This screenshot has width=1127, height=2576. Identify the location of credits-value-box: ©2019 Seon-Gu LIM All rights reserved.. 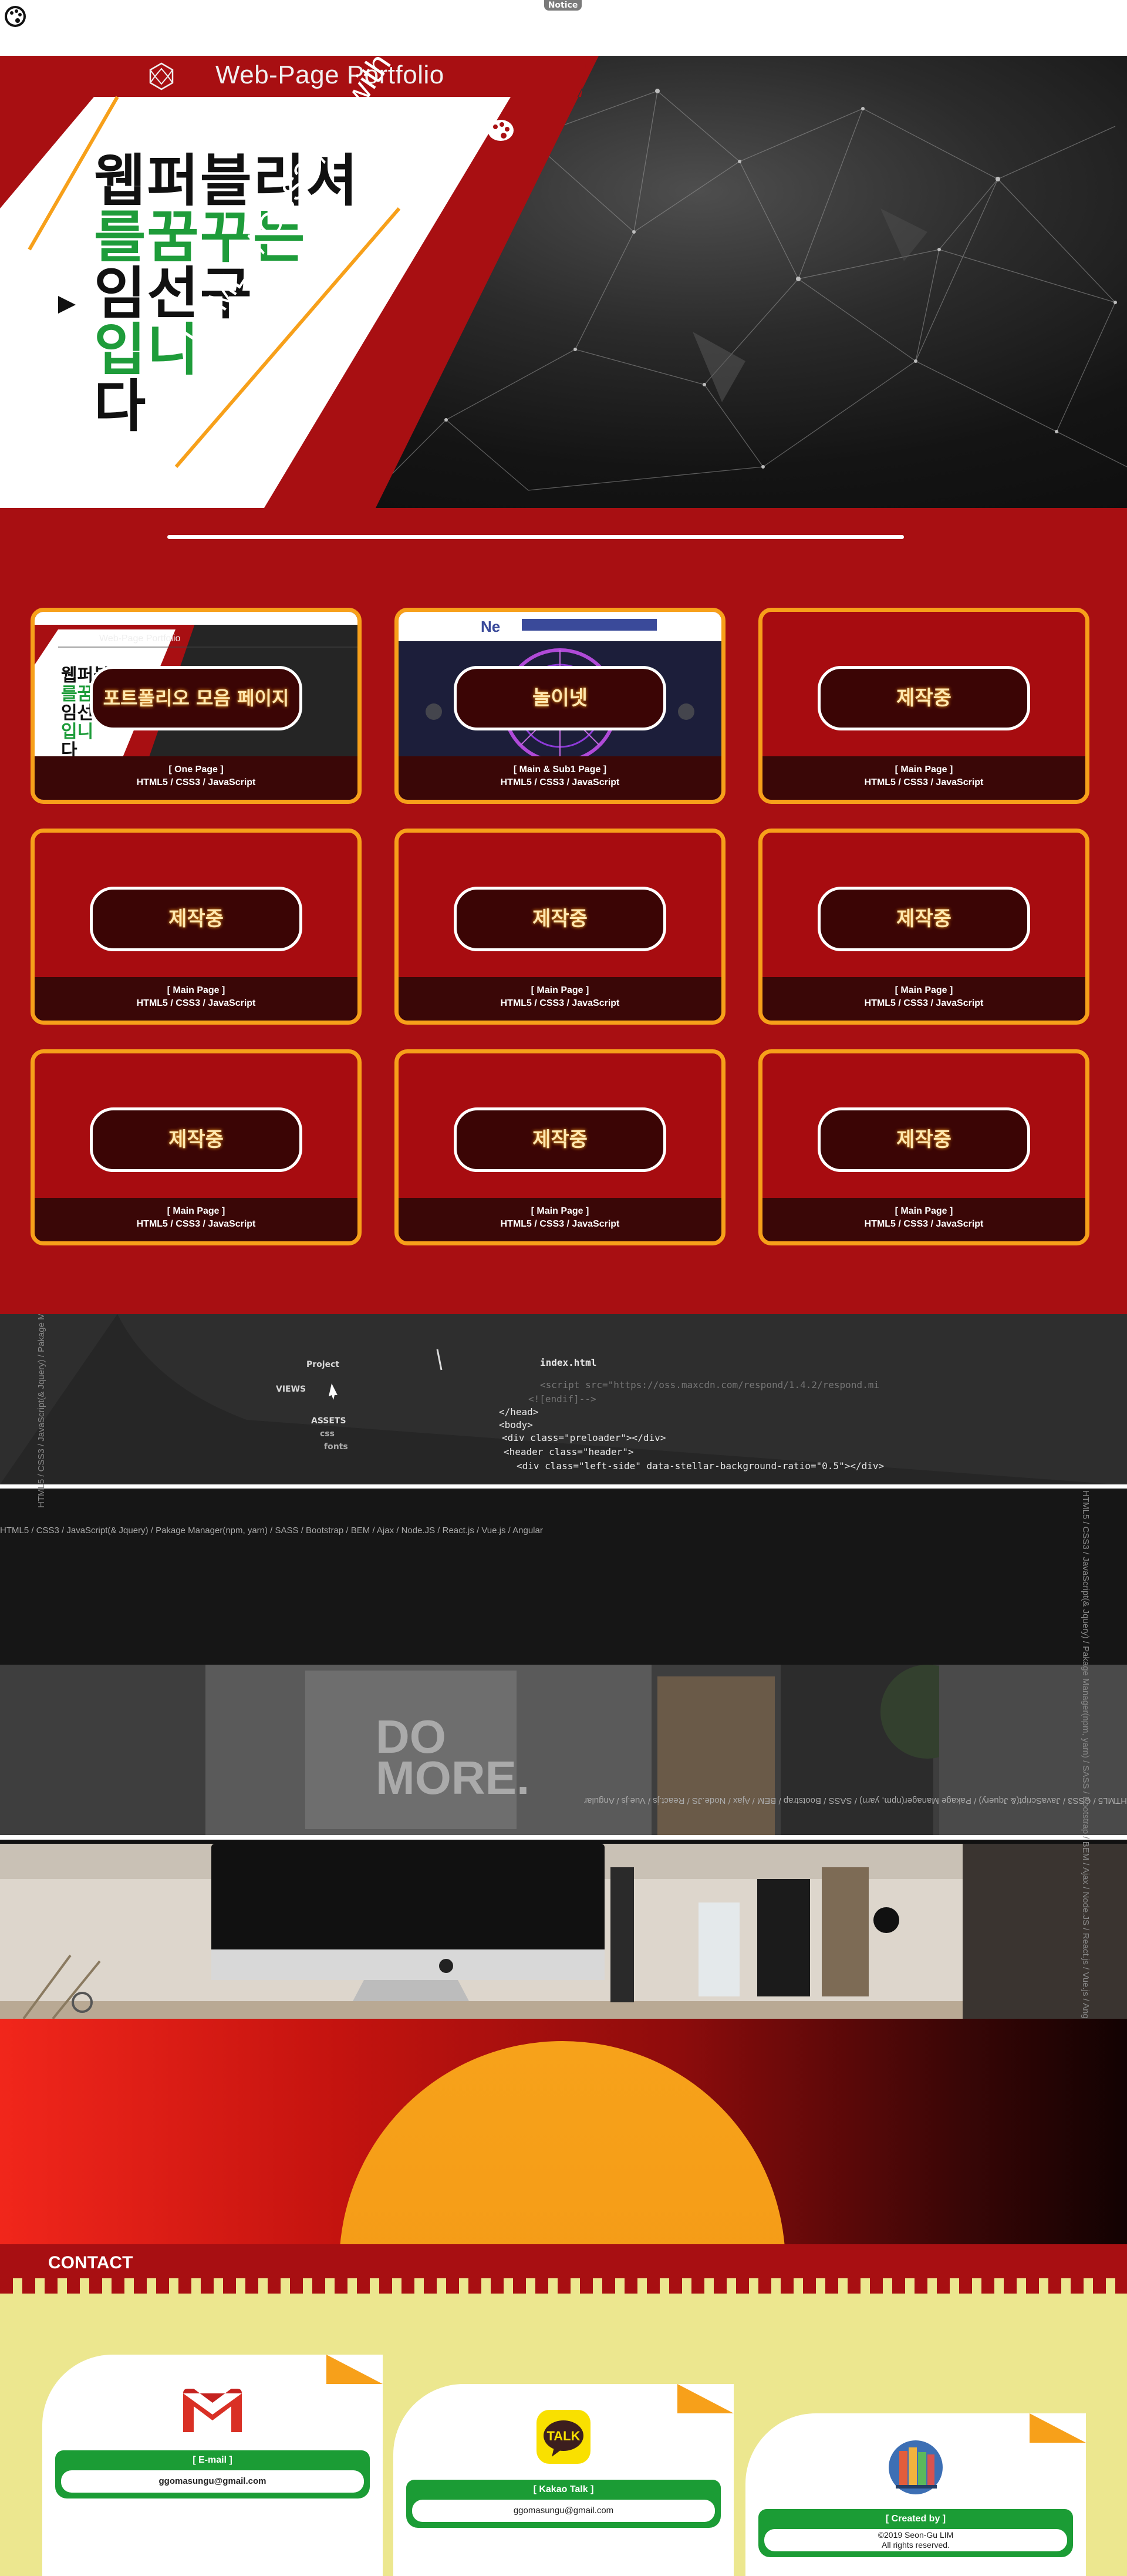
(916, 2543).